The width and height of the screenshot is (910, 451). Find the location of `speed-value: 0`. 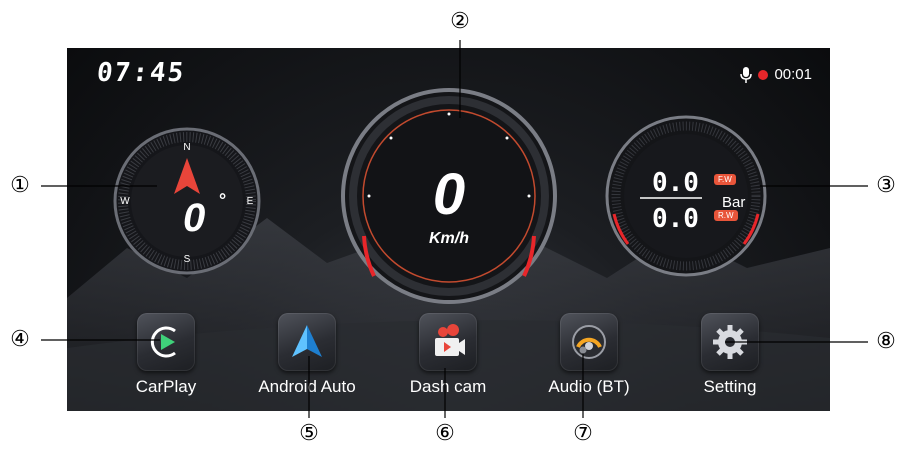

speed-value: 0 is located at coordinates (449, 194).